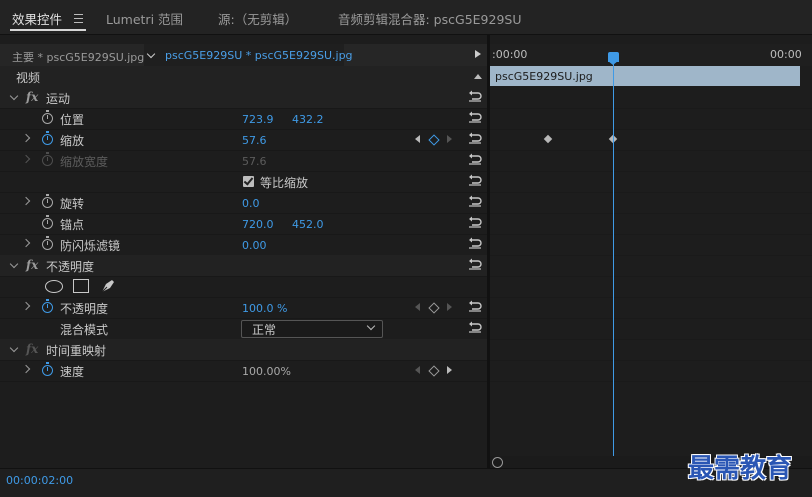 The image size is (812, 497). I want to click on anchor-label: 锚点, so click(72, 225).